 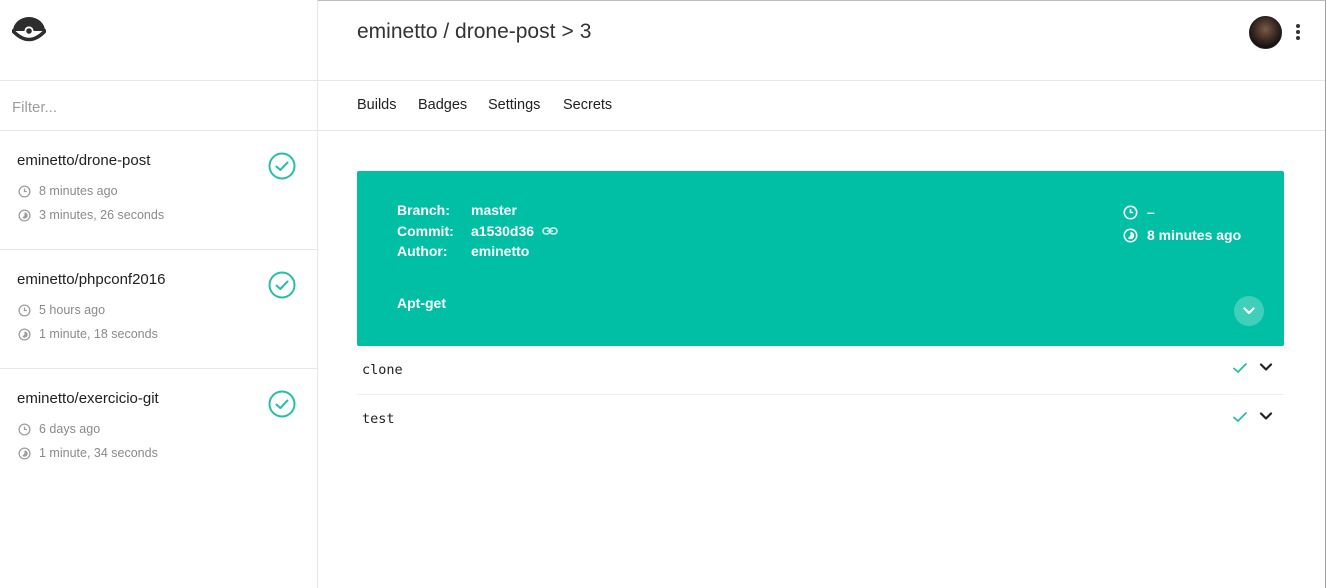 I want to click on build-commit: Commit: a1530d36, so click(x=477, y=231).